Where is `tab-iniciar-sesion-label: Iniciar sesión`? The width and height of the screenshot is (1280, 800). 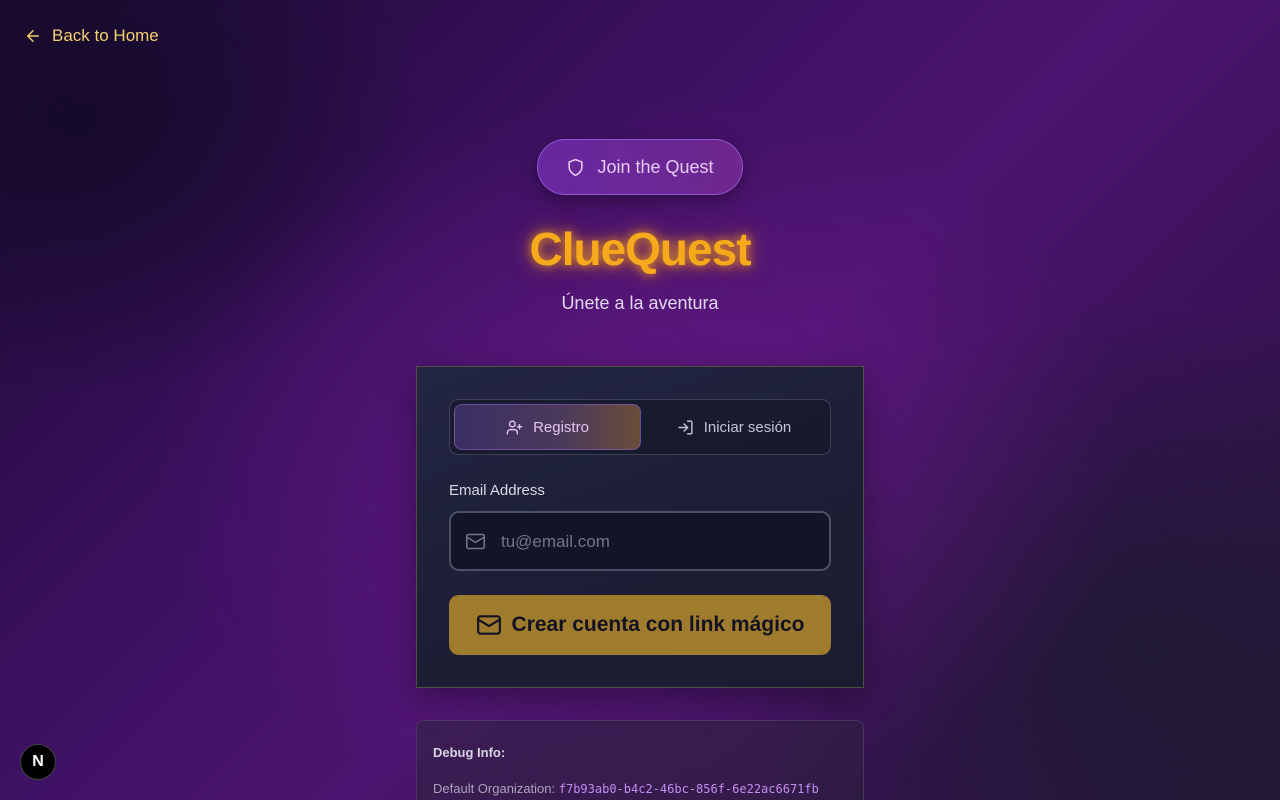
tab-iniciar-sesion-label: Iniciar sesión is located at coordinates (747, 427).